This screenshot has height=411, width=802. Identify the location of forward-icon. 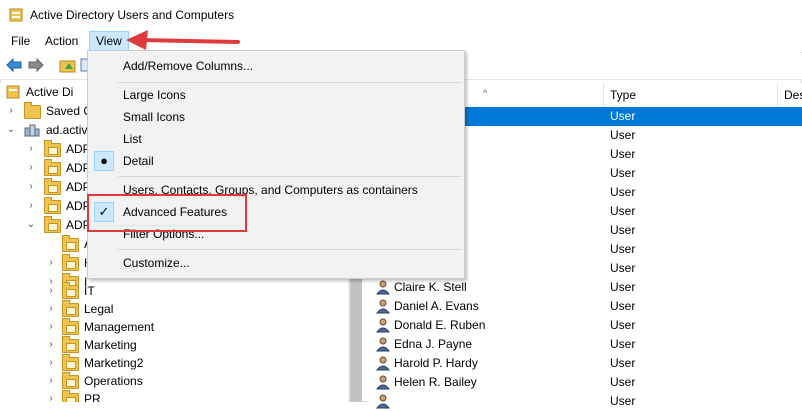
(36, 65).